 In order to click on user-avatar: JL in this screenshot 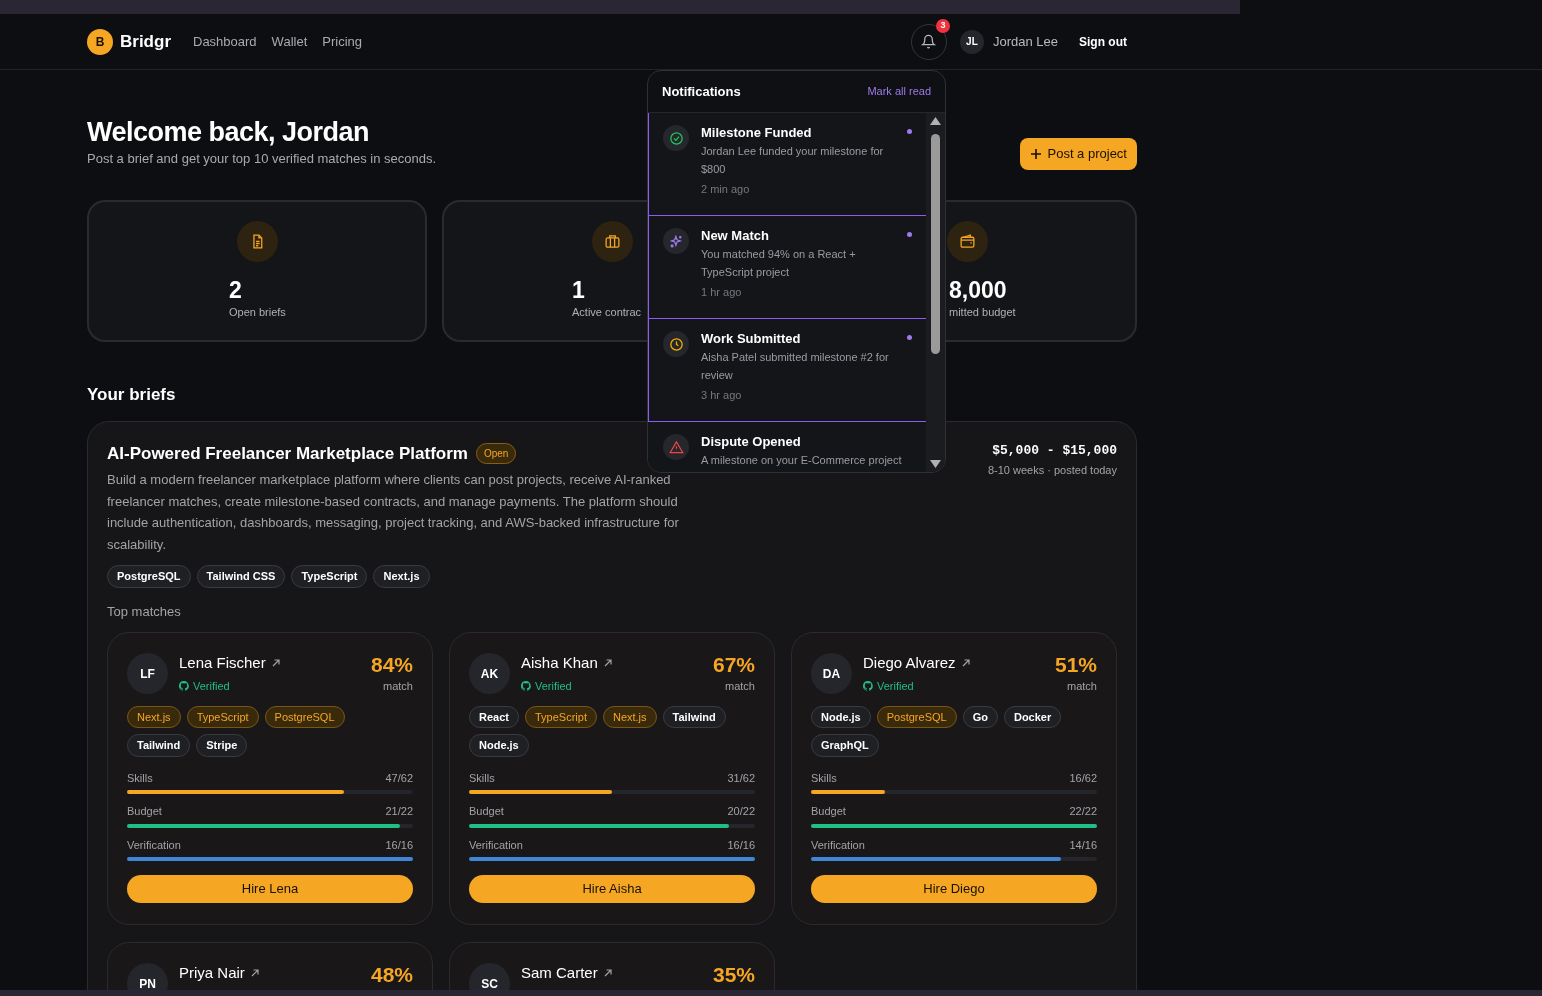, I will do `click(971, 41)`.